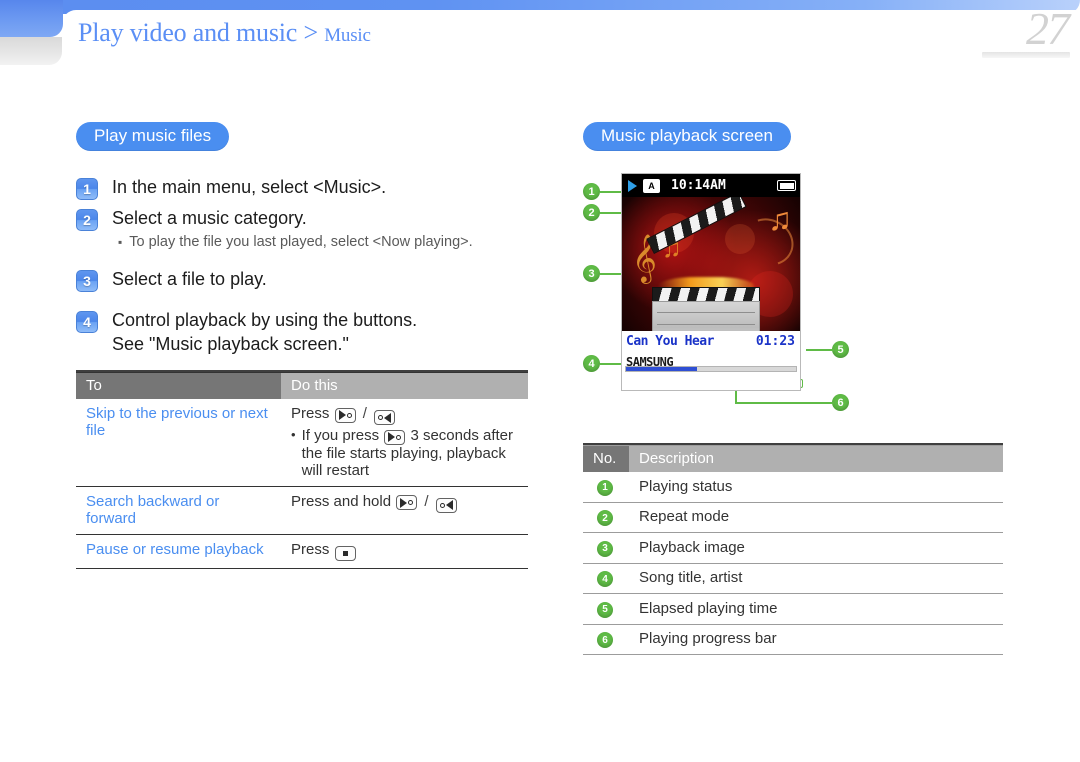 This screenshot has height=762, width=1080. What do you see at coordinates (816, 609) in the screenshot?
I see `legend-description: Elapsed playing time` at bounding box center [816, 609].